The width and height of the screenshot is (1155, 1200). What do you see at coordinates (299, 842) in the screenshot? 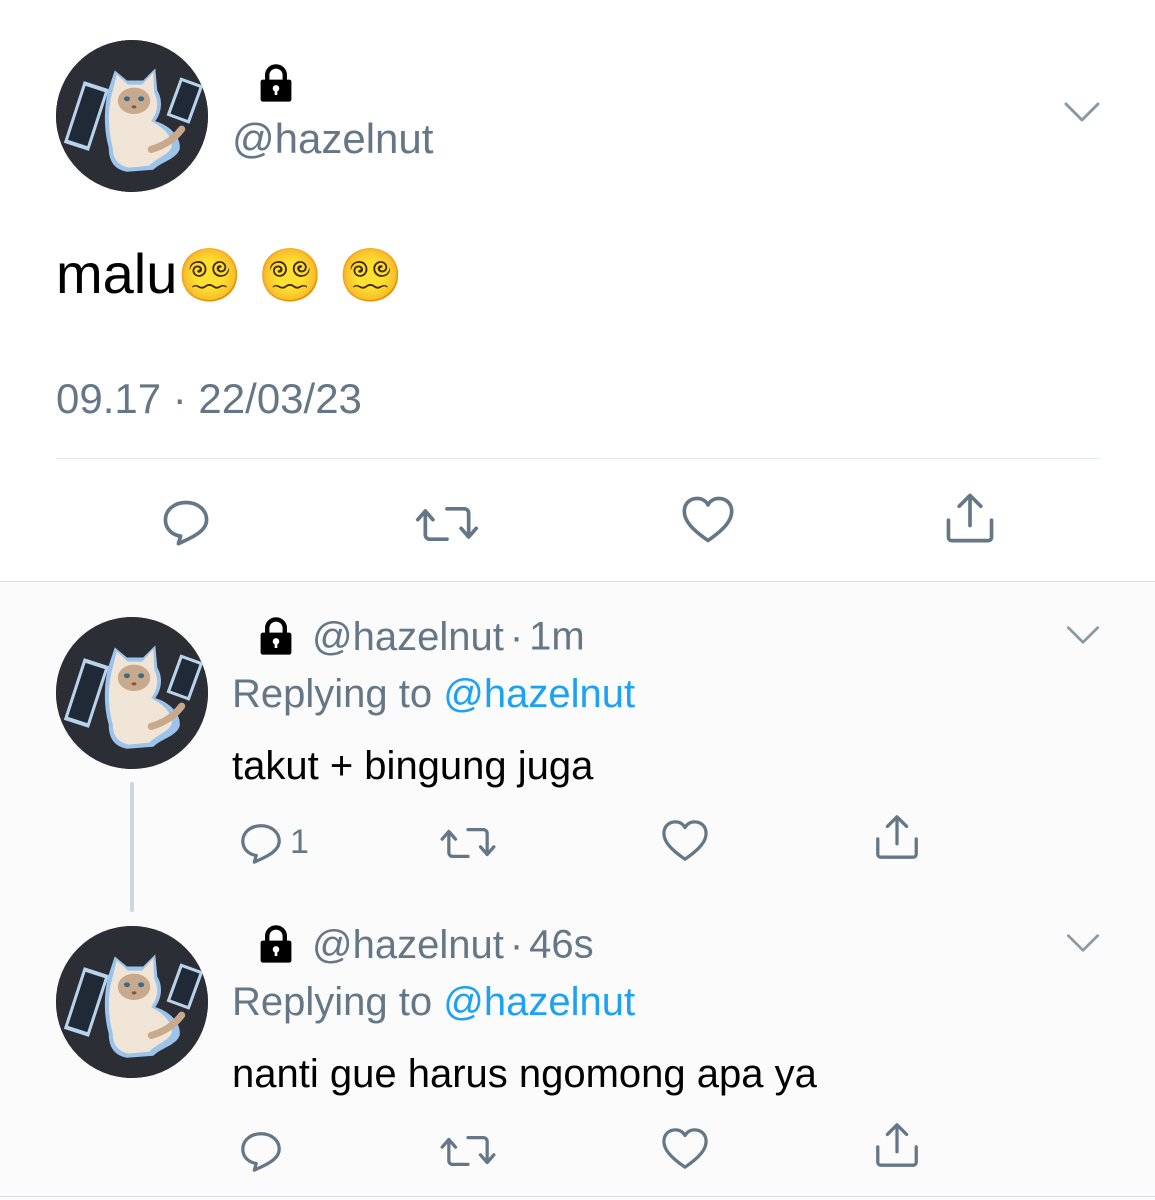
I see `reply-count: 1` at bounding box center [299, 842].